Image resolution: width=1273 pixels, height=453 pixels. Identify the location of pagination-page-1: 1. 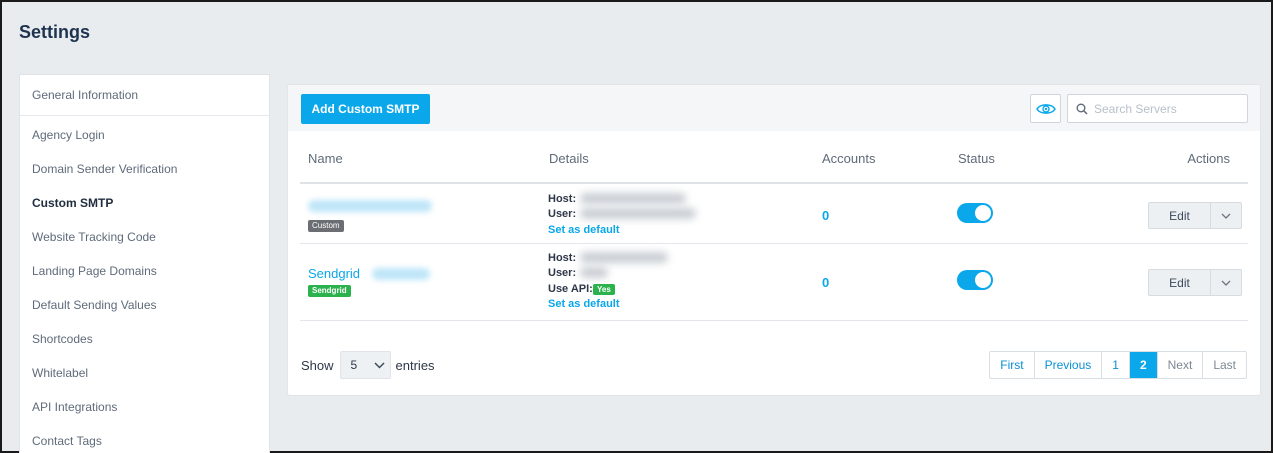
(1116, 365).